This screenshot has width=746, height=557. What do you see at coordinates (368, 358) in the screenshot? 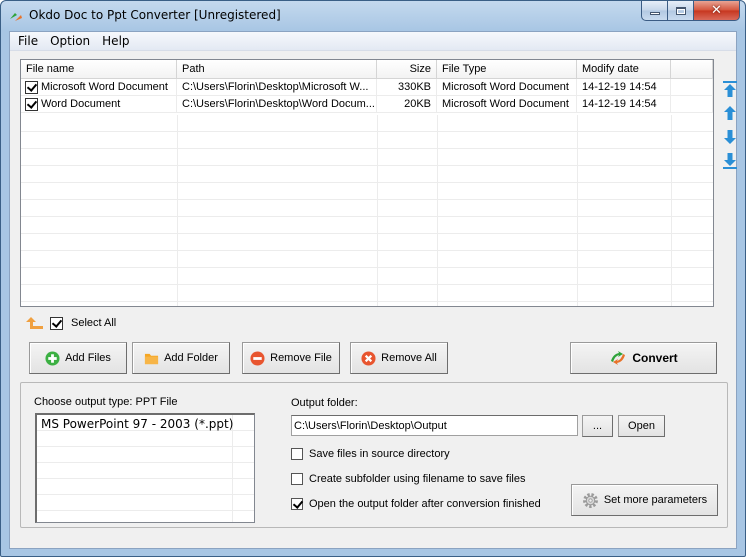
I see `remove-all-icon` at bounding box center [368, 358].